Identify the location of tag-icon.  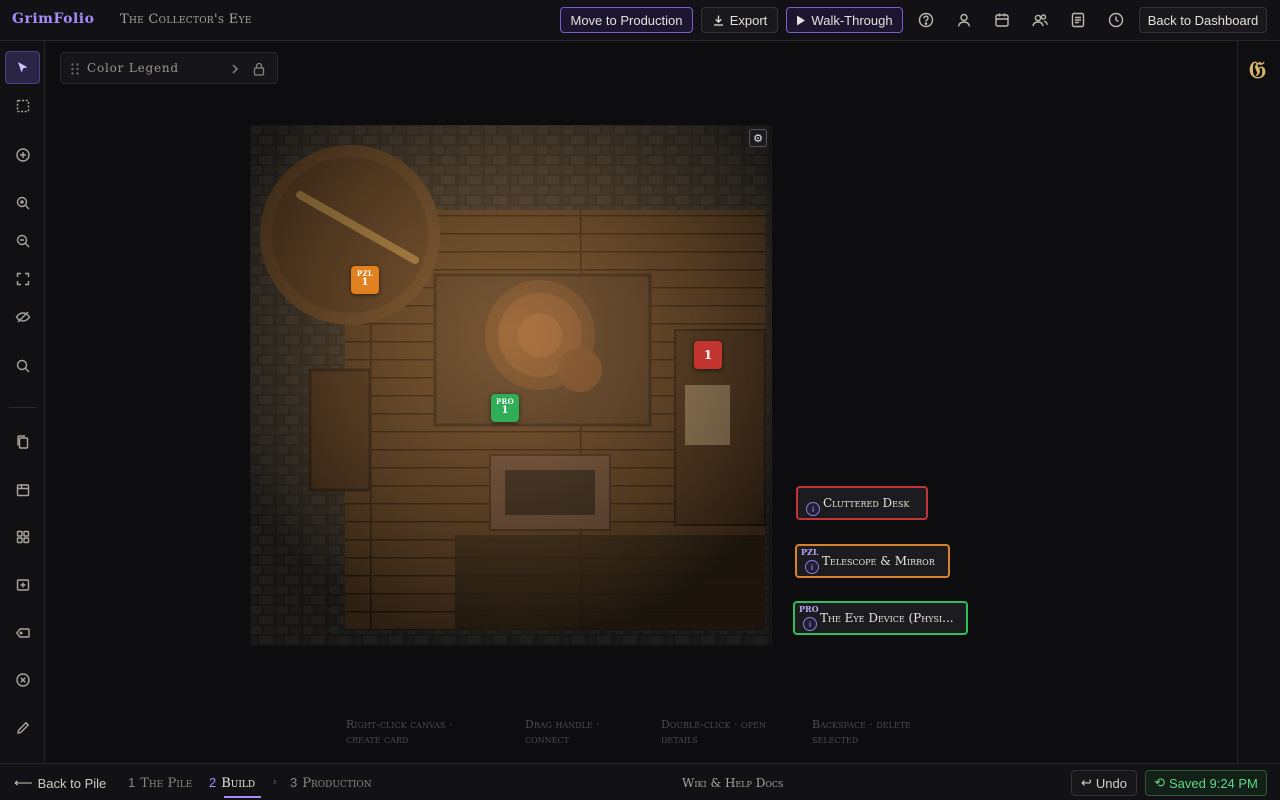
(22, 632).